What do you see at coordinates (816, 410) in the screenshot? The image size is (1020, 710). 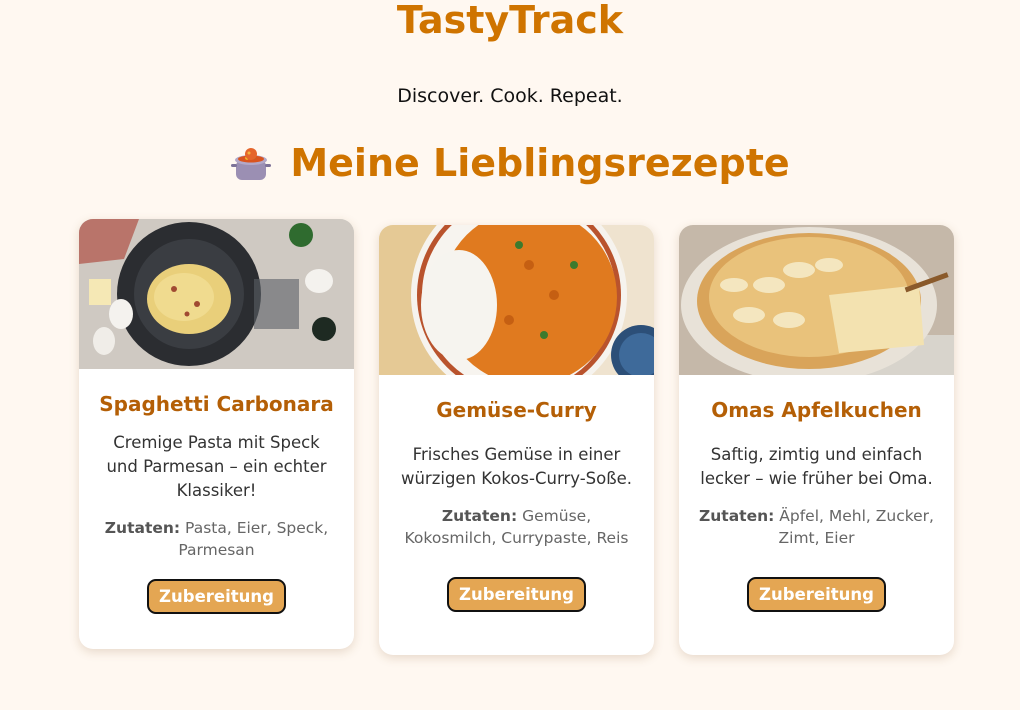 I see `recipe-title: Omas Apfelkuchen` at bounding box center [816, 410].